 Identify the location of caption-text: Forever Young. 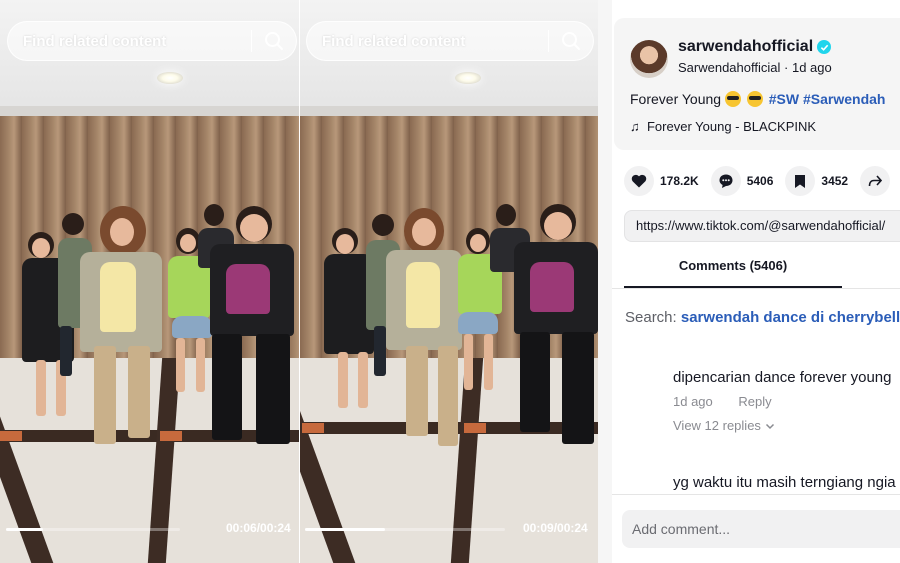
(676, 99).